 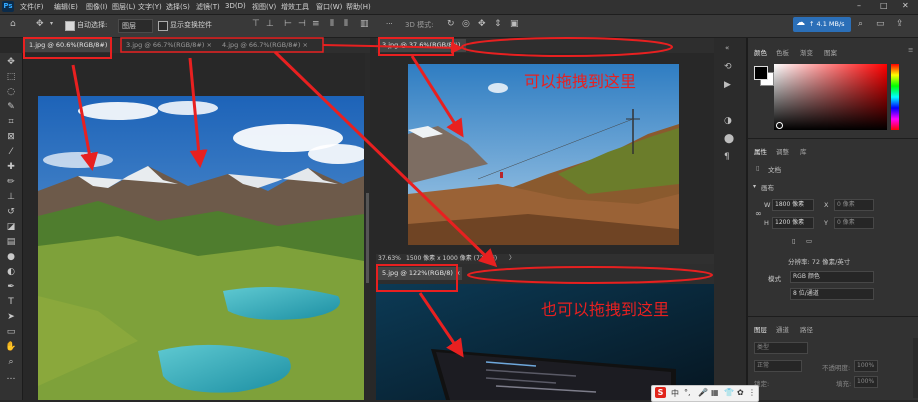 I want to click on x-label: X, so click(x=826, y=205).